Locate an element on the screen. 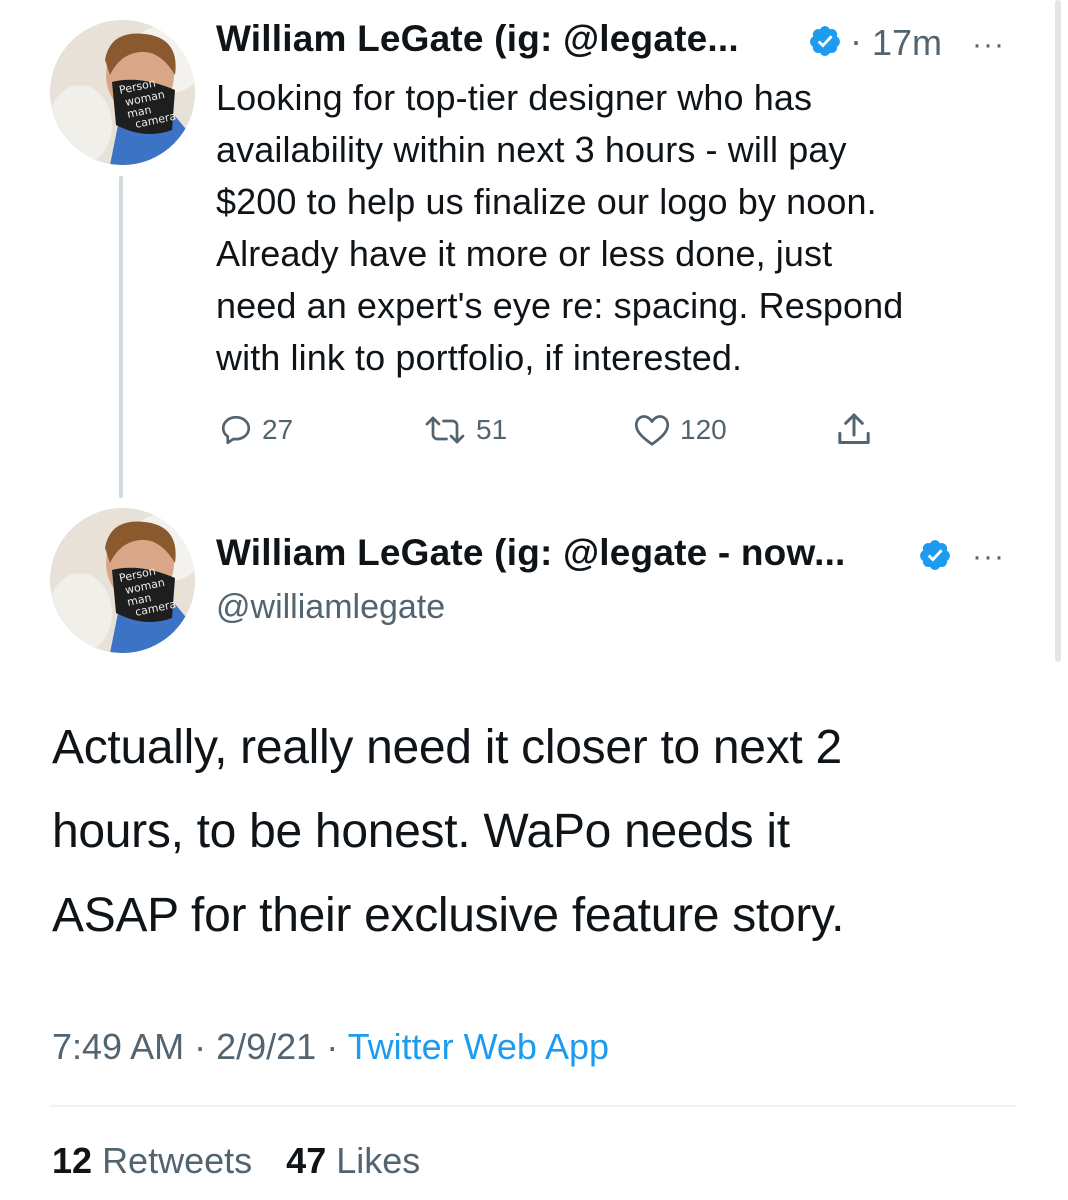 The height and width of the screenshot is (1200, 1068). like-button: 120 is located at coordinates (679, 430).